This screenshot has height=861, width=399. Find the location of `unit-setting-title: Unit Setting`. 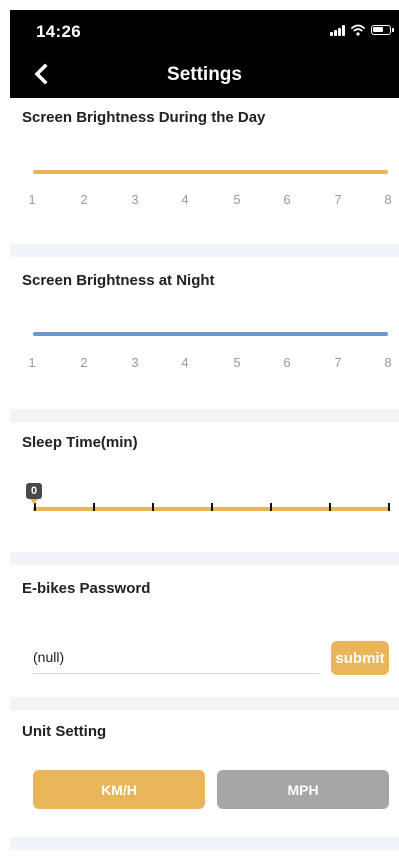

unit-setting-title: Unit Setting is located at coordinates (64, 731).